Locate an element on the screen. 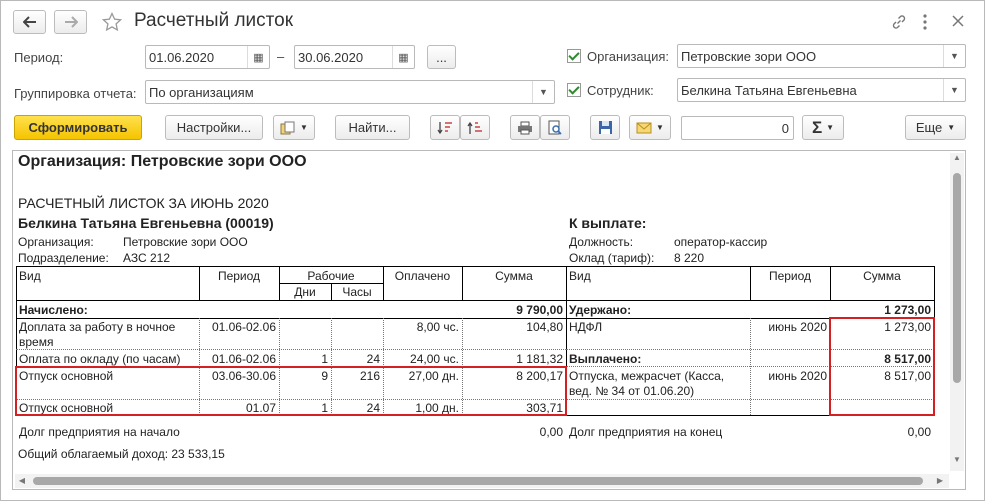  col-header-hours: Часы is located at coordinates (357, 292).